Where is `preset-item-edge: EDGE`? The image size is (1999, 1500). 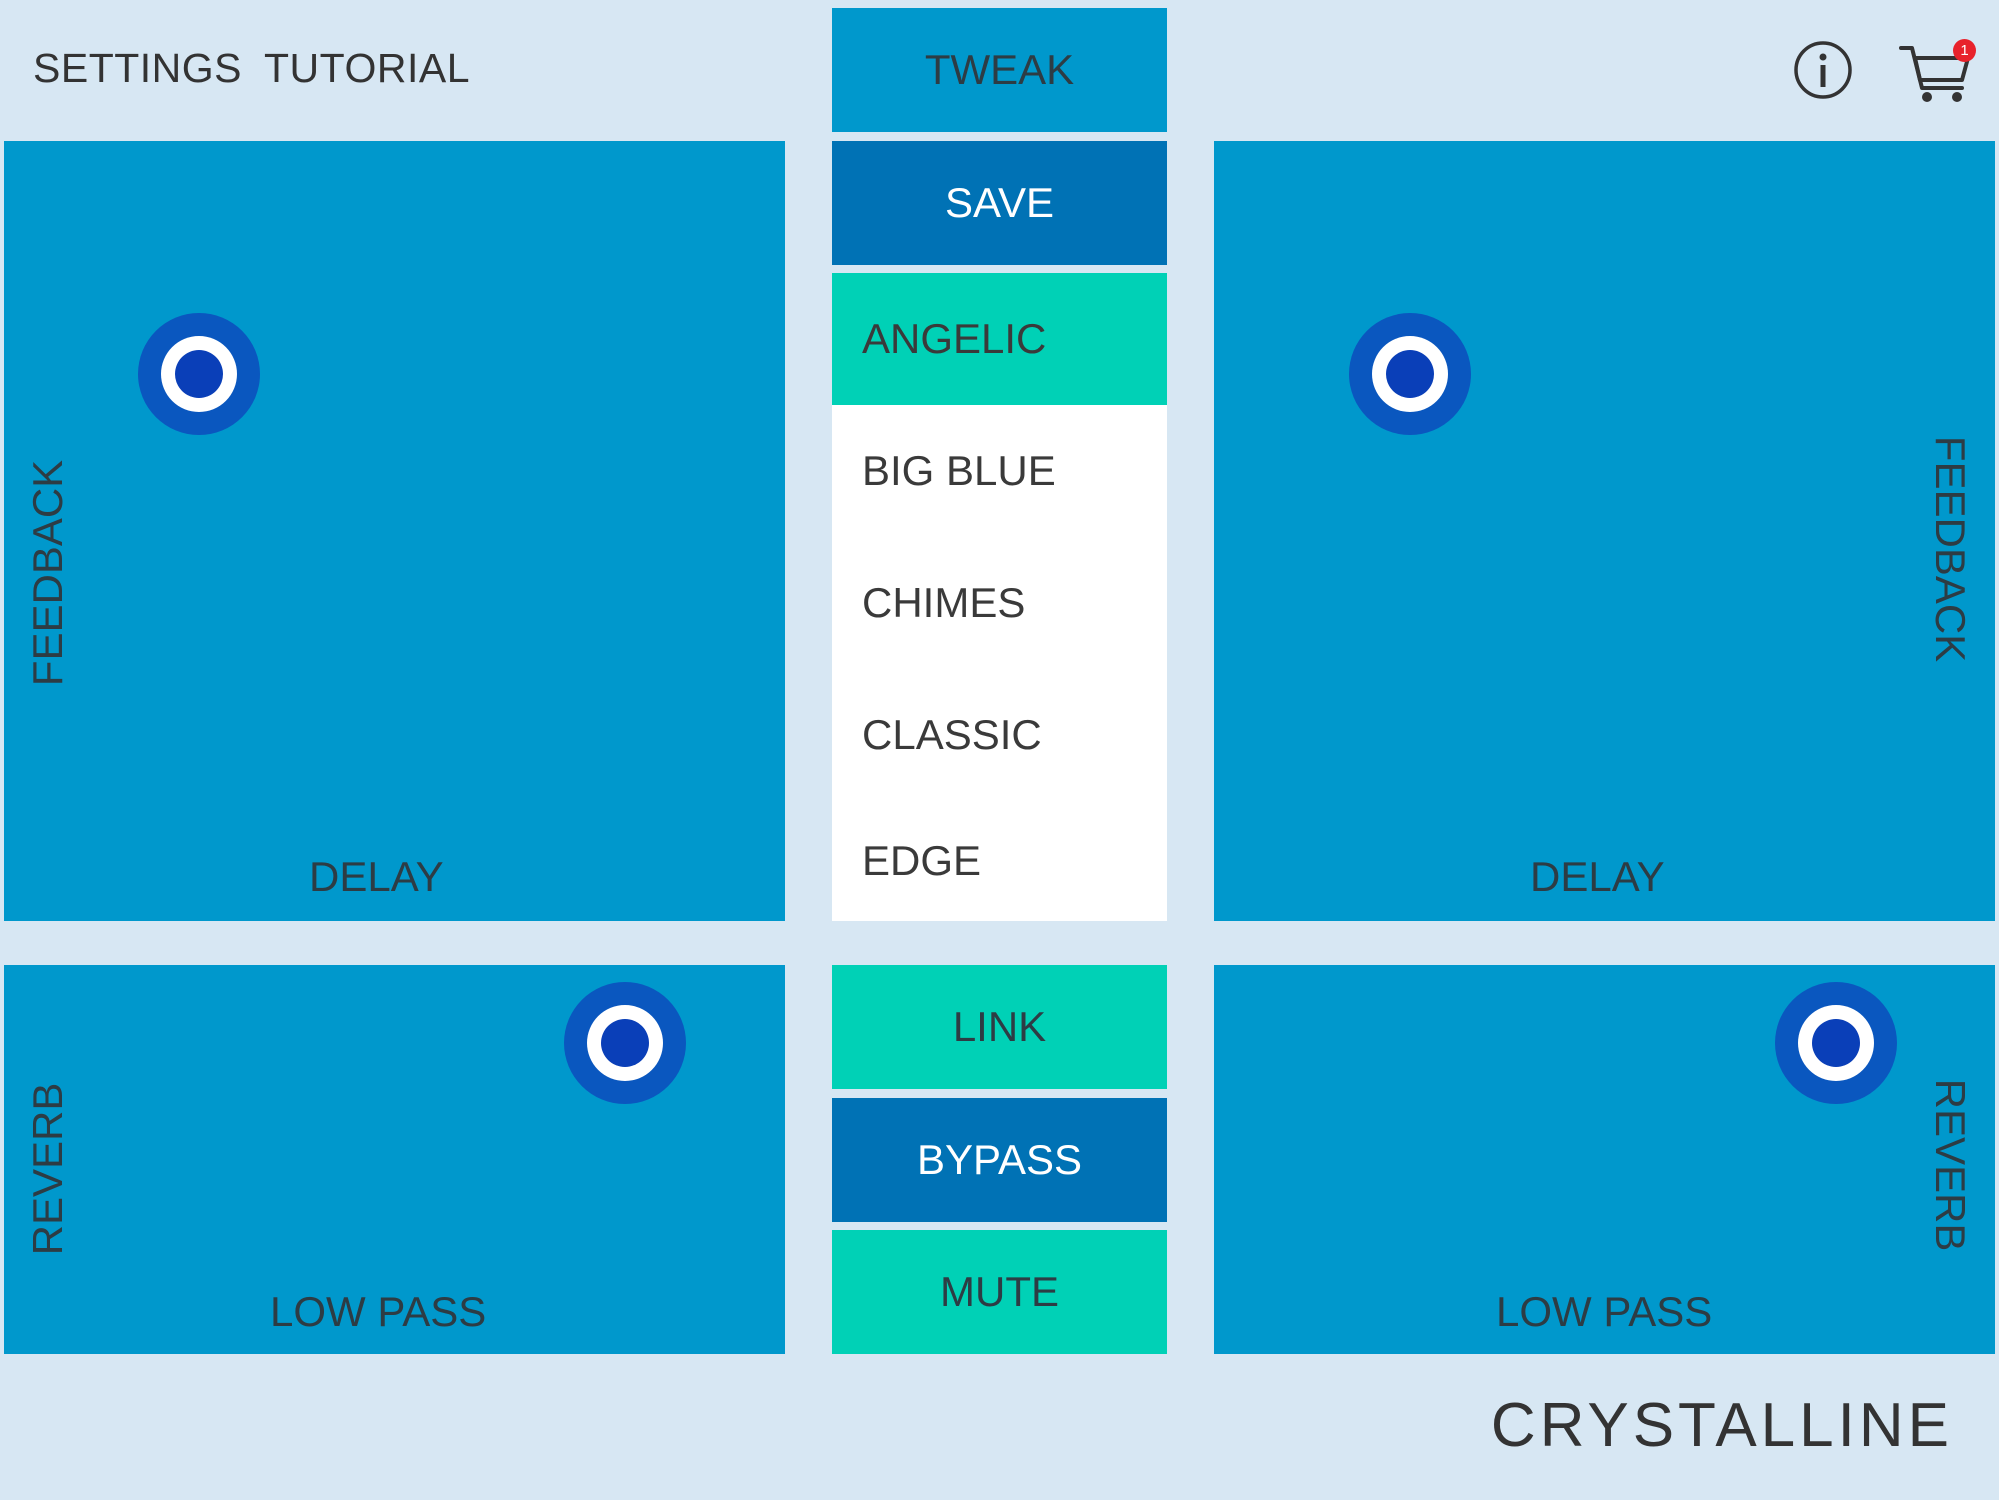
preset-item-edge: EDGE is located at coordinates (999, 861).